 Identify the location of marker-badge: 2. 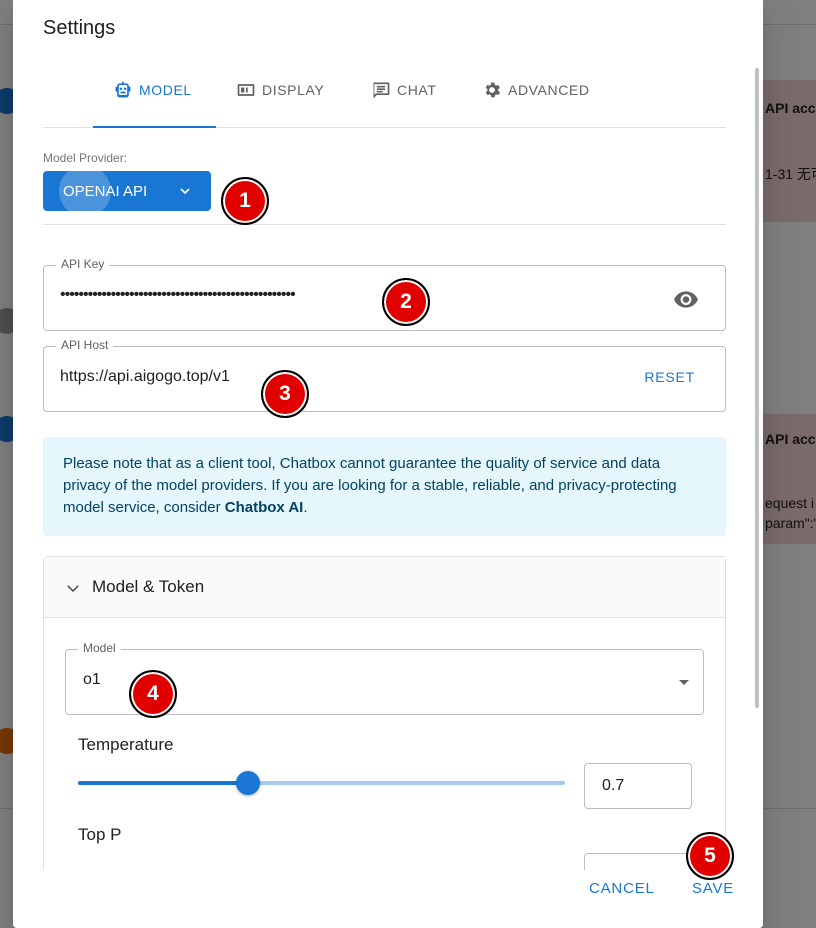
(406, 302).